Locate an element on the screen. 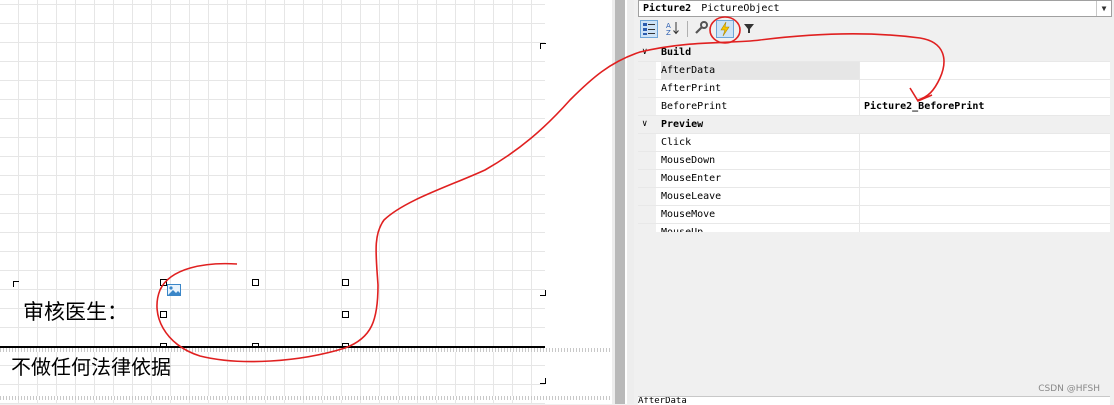  property-row-mouseenter: MouseEnter is located at coordinates (874, 179).